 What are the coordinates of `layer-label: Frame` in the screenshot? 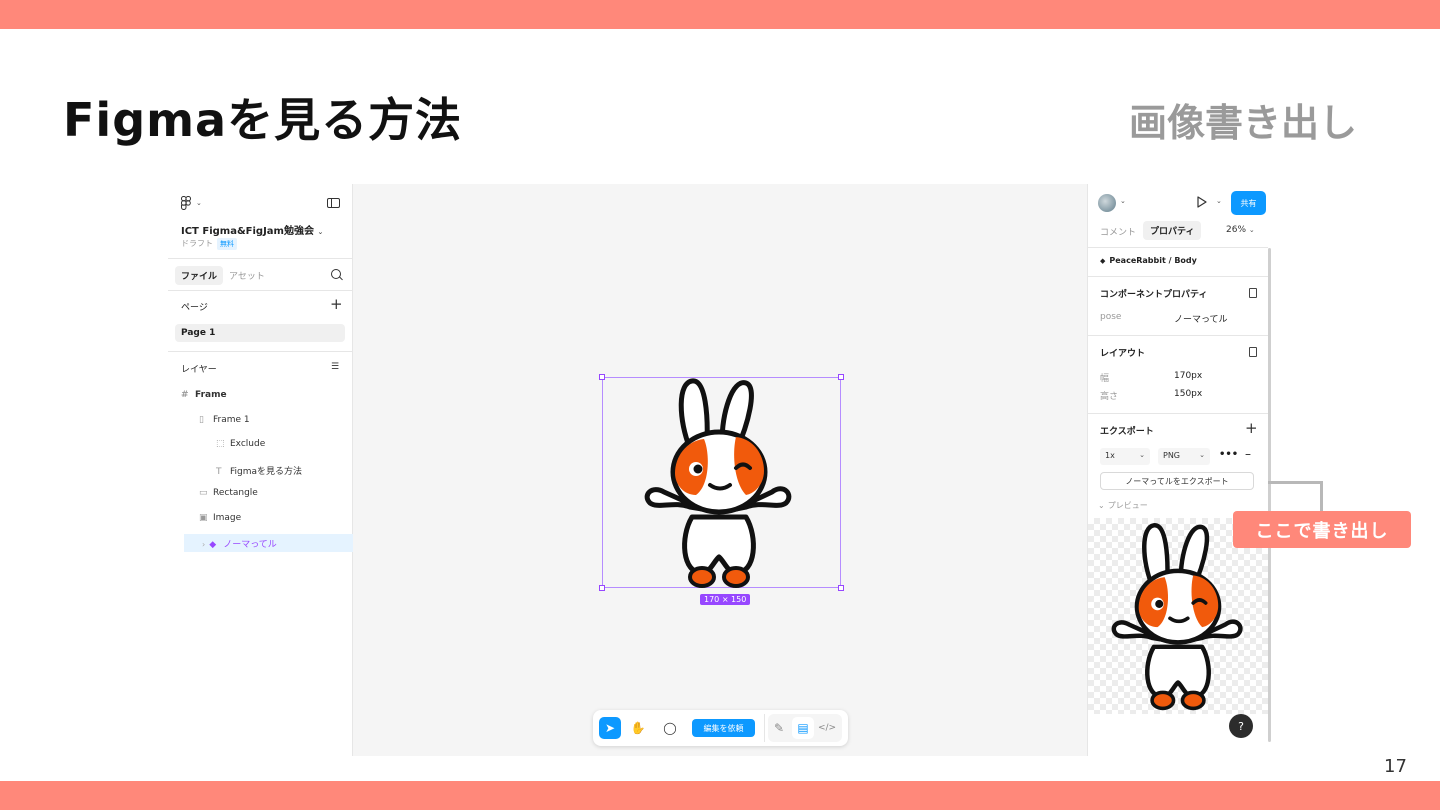 It's located at (211, 395).